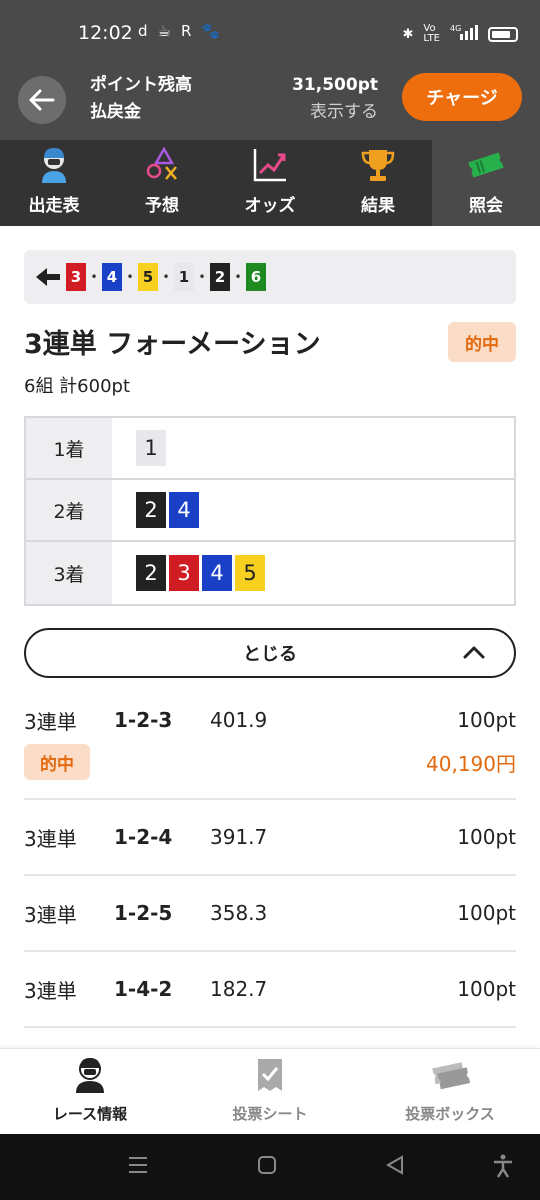 The height and width of the screenshot is (1200, 540). Describe the element at coordinates (455, 28) in the screenshot. I see `svg-text: 4G` at that location.